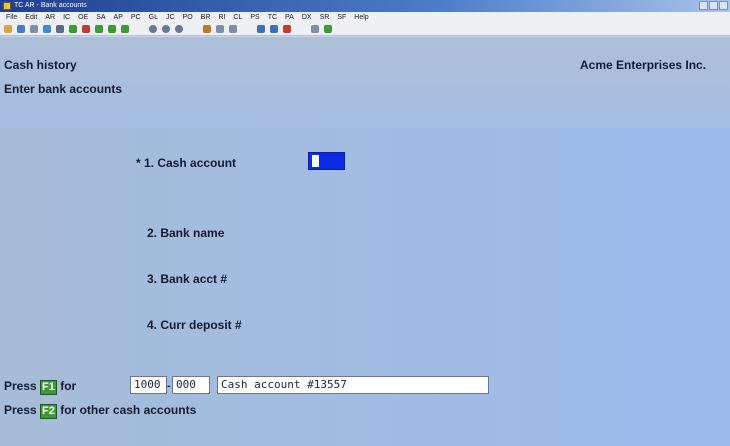 The image size is (730, 446). I want to click on f1-hint: Press F1 for, so click(40, 387).